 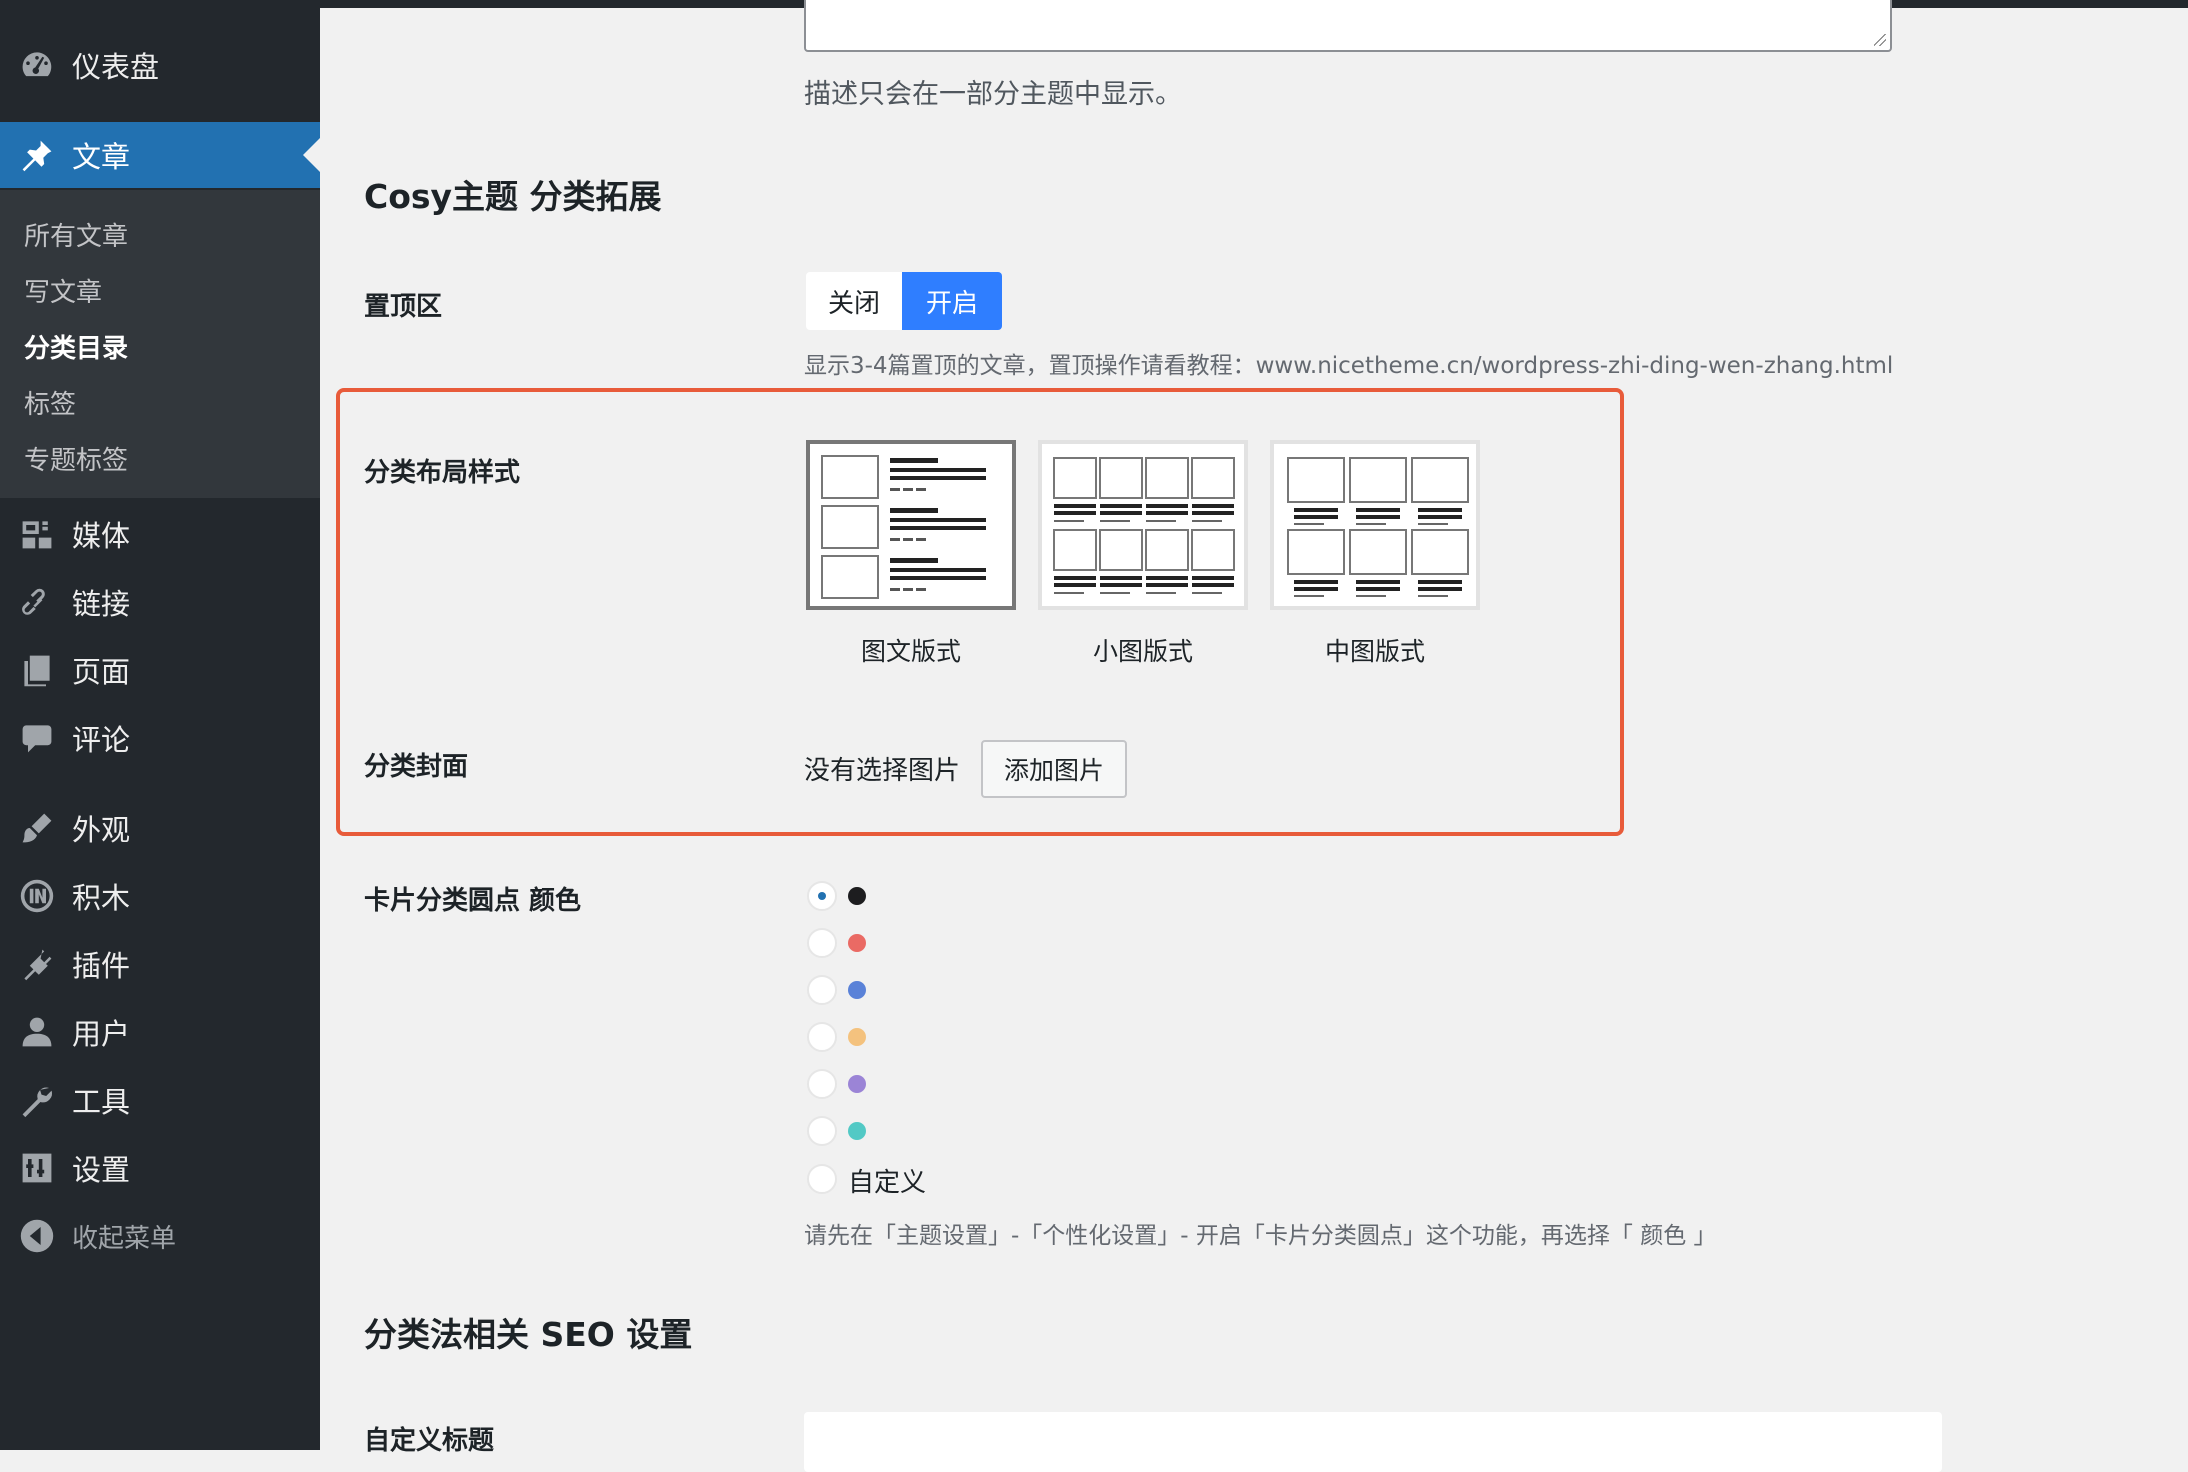 I want to click on color-radio-orange, so click(x=822, y=1037).